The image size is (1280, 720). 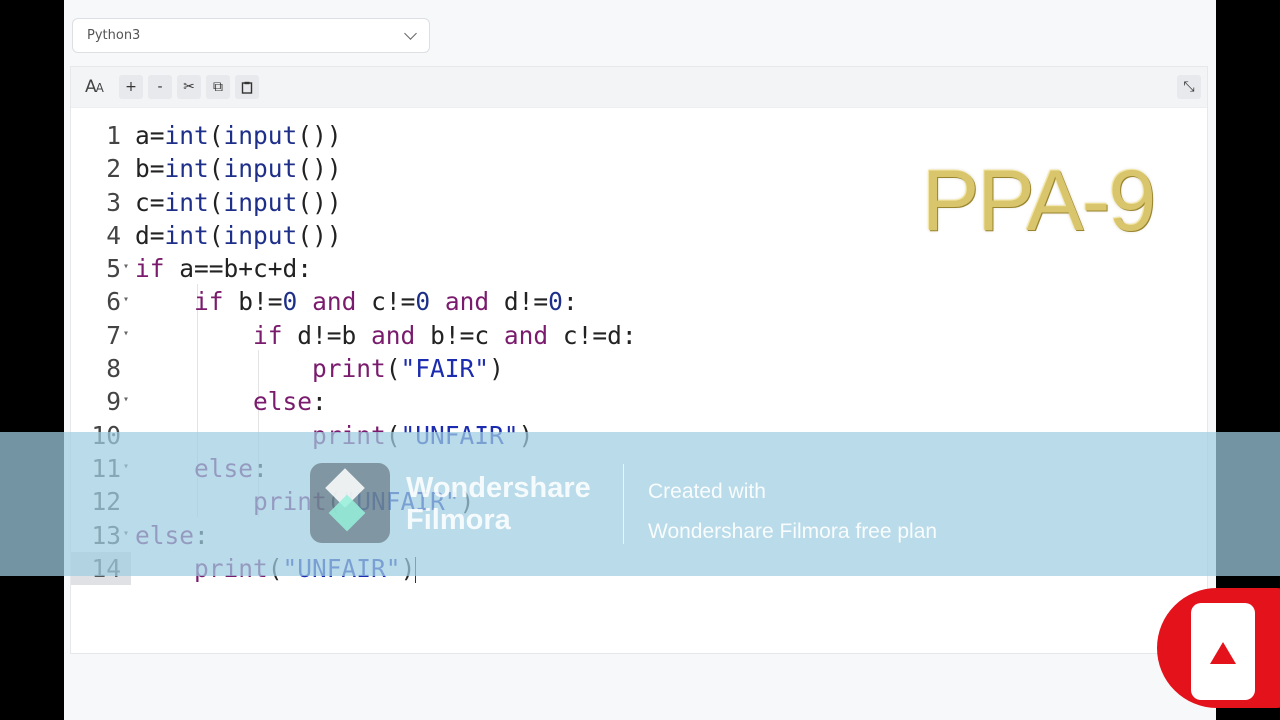 I want to click on code-line: 9 ▾ else:, so click(x=639, y=401).